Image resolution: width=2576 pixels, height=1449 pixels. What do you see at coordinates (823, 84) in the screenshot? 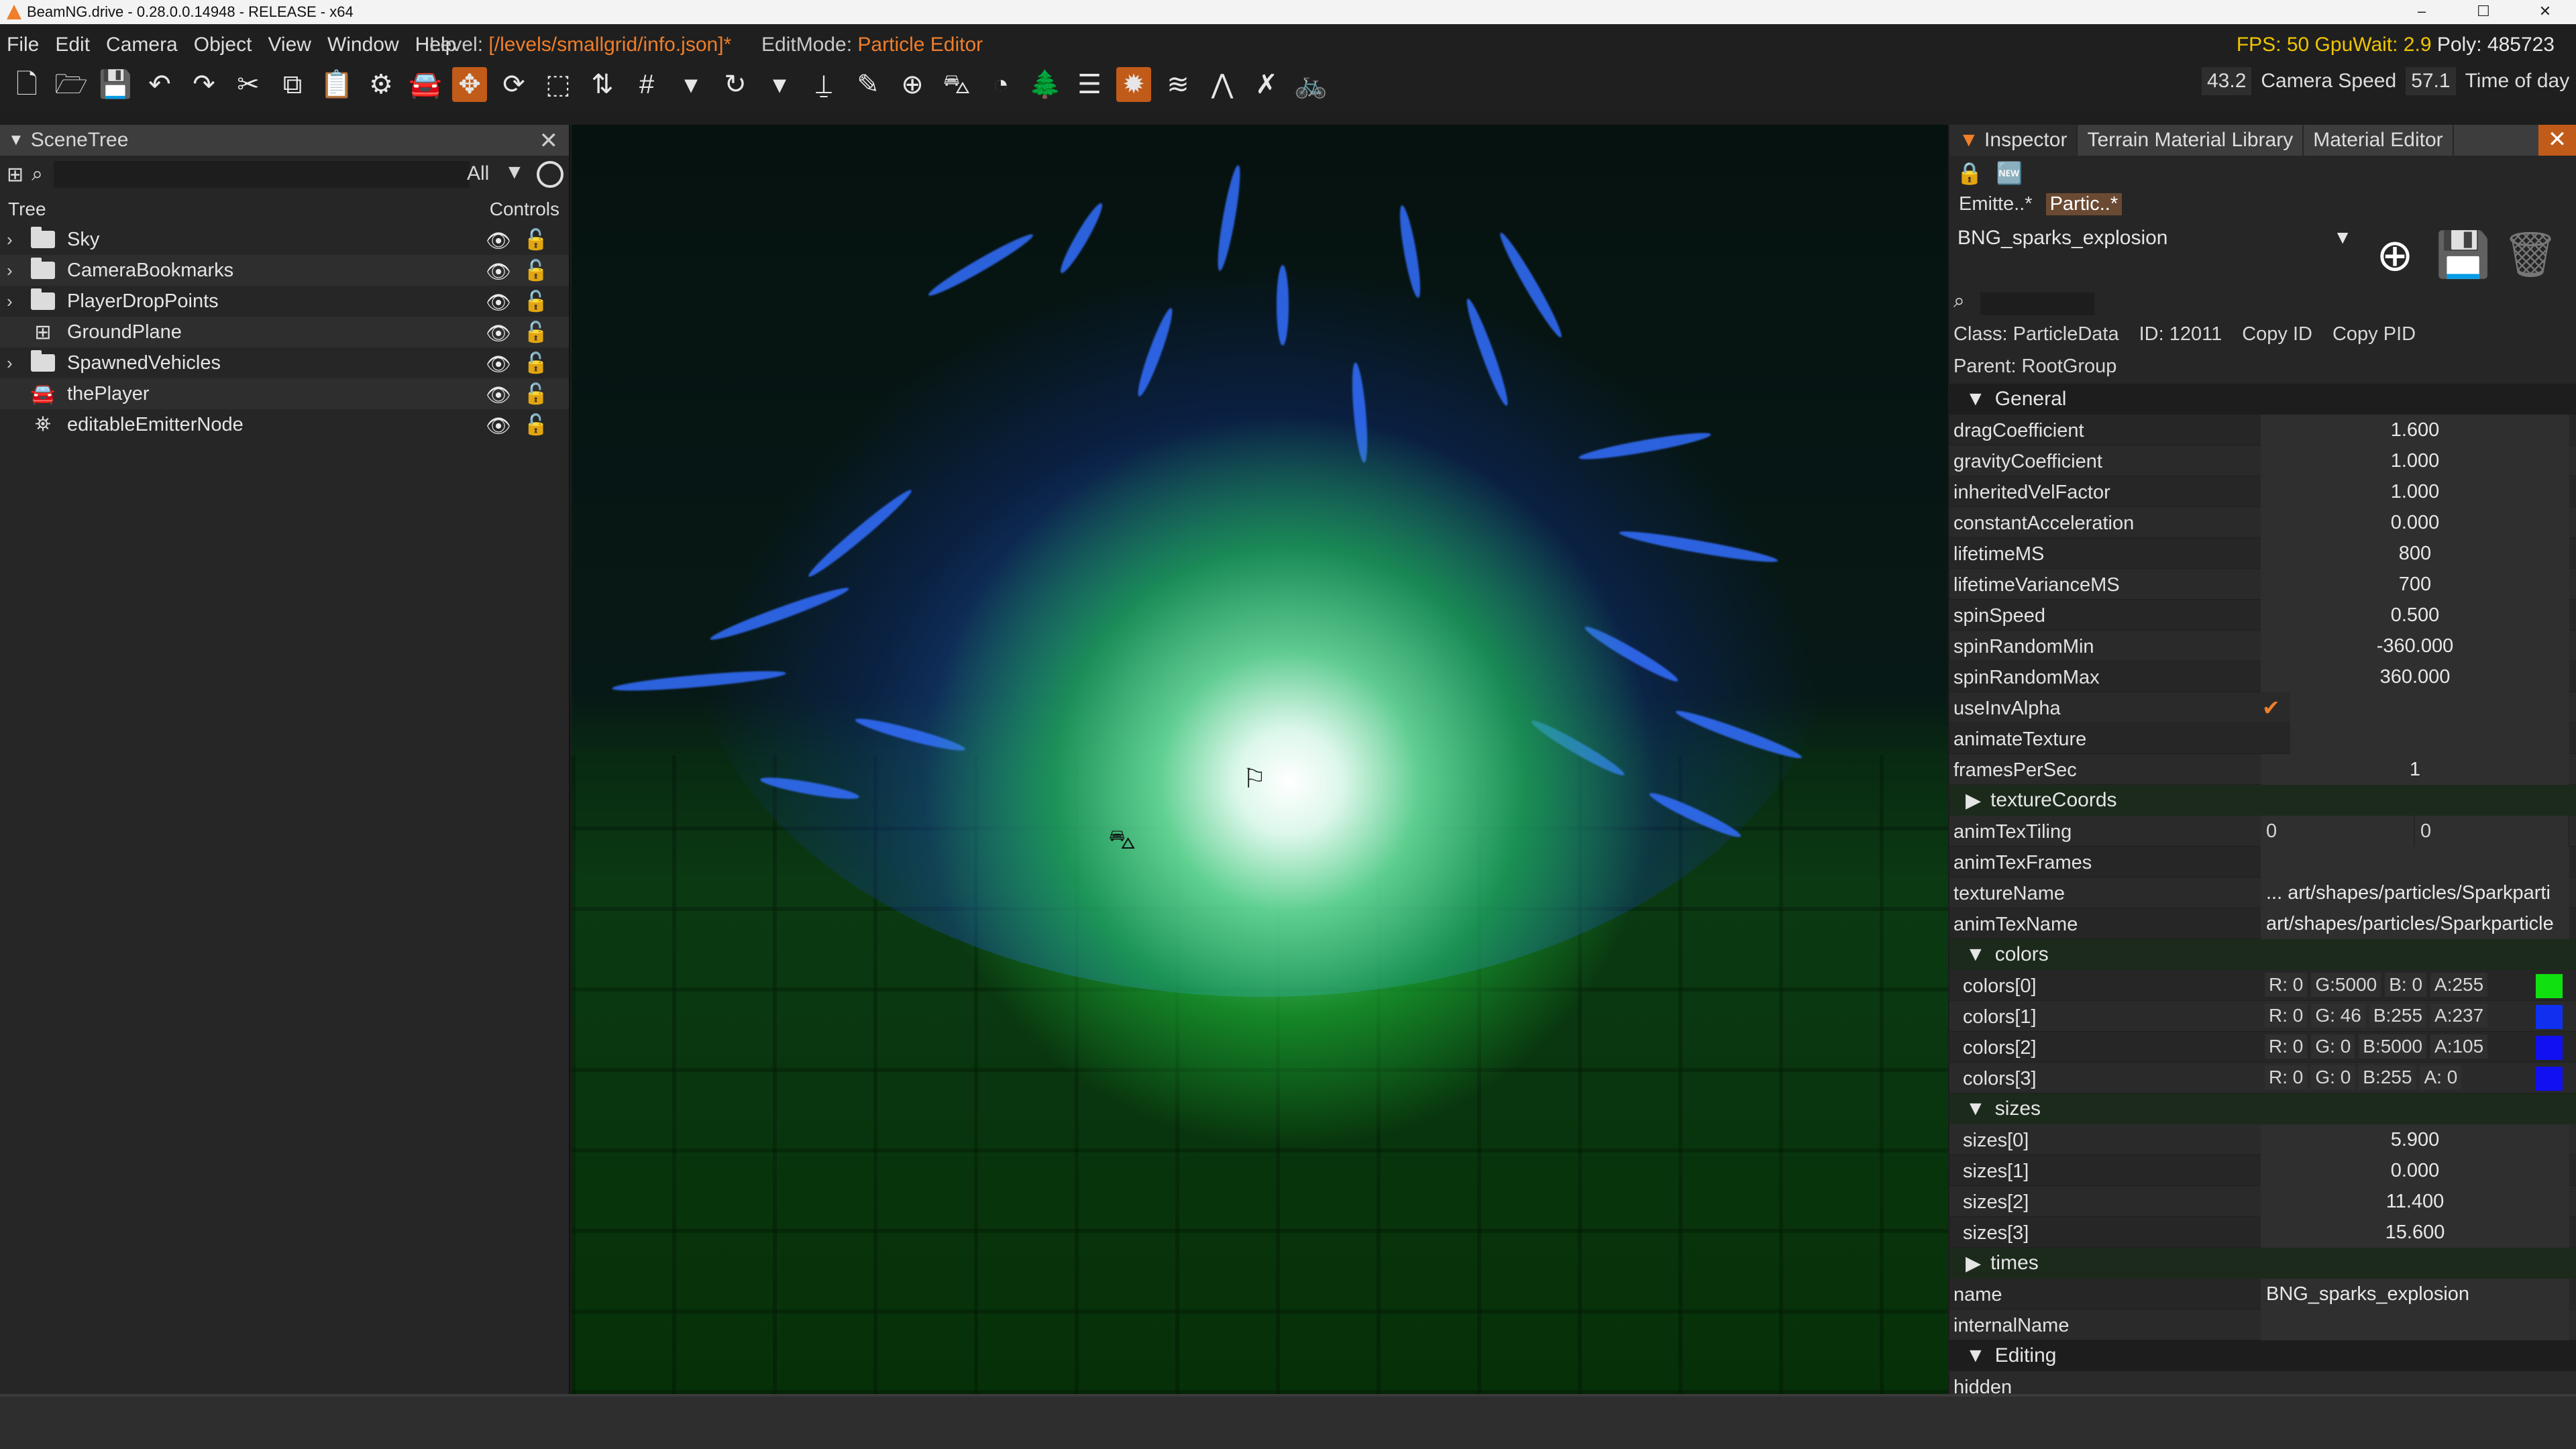
I see `stamp-icon: ⍊` at bounding box center [823, 84].